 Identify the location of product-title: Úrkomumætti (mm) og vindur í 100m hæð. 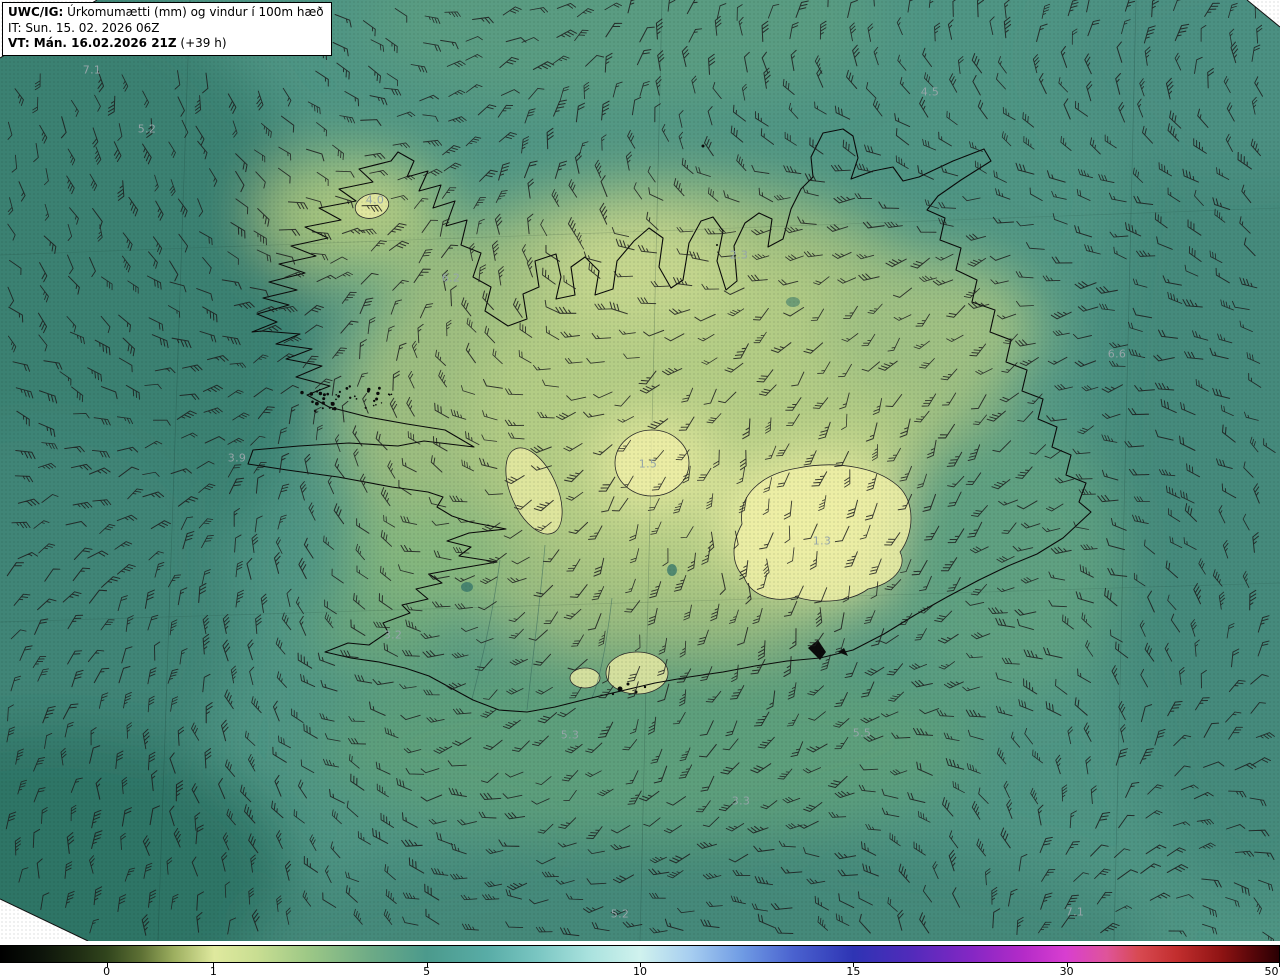
(193, 12).